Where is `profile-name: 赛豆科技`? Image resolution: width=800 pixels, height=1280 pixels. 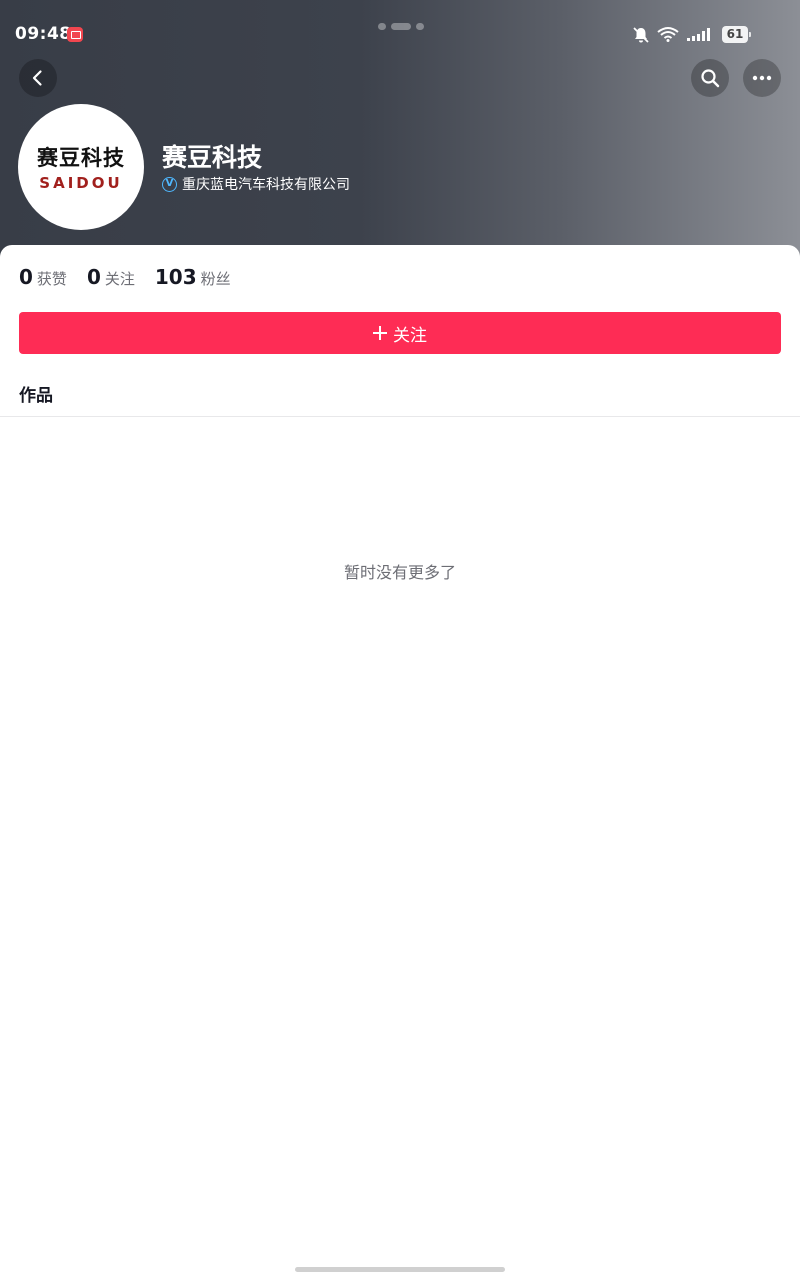 profile-name: 赛豆科技 is located at coordinates (212, 157).